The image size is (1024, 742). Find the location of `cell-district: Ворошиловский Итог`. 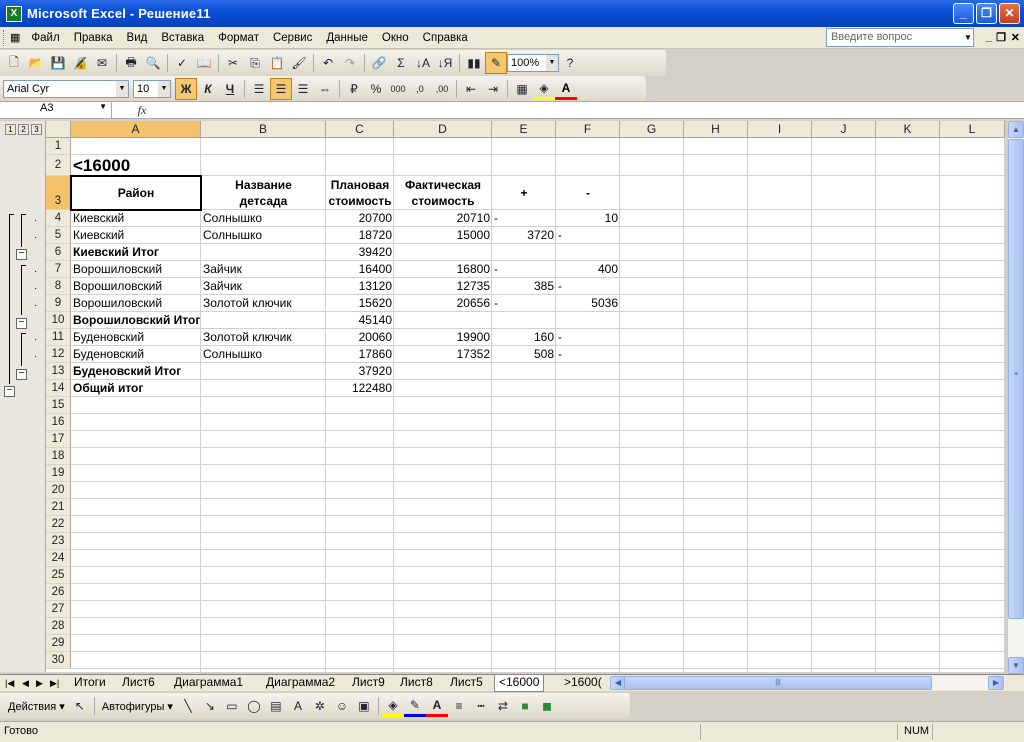

cell-district: Ворошиловский Итог is located at coordinates (136, 320).